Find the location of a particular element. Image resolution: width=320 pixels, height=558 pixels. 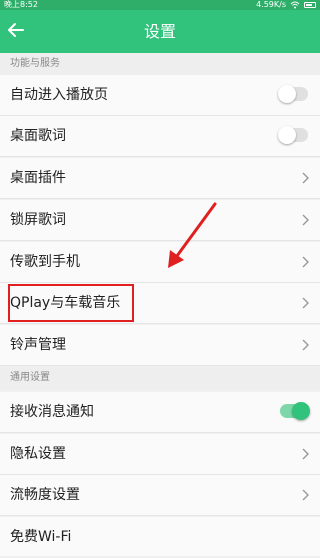

setting-label: 锁屏歌词 is located at coordinates (38, 220).